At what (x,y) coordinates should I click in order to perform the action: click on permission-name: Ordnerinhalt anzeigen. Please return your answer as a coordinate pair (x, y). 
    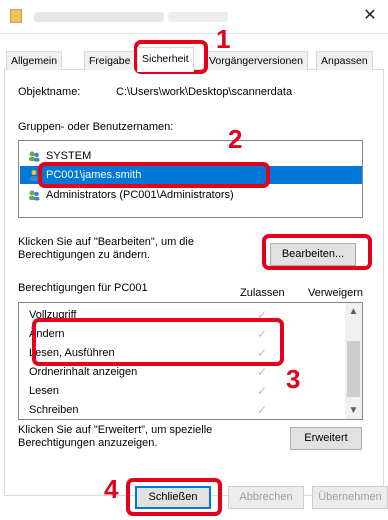
    Looking at the image, I should click on (83, 372).